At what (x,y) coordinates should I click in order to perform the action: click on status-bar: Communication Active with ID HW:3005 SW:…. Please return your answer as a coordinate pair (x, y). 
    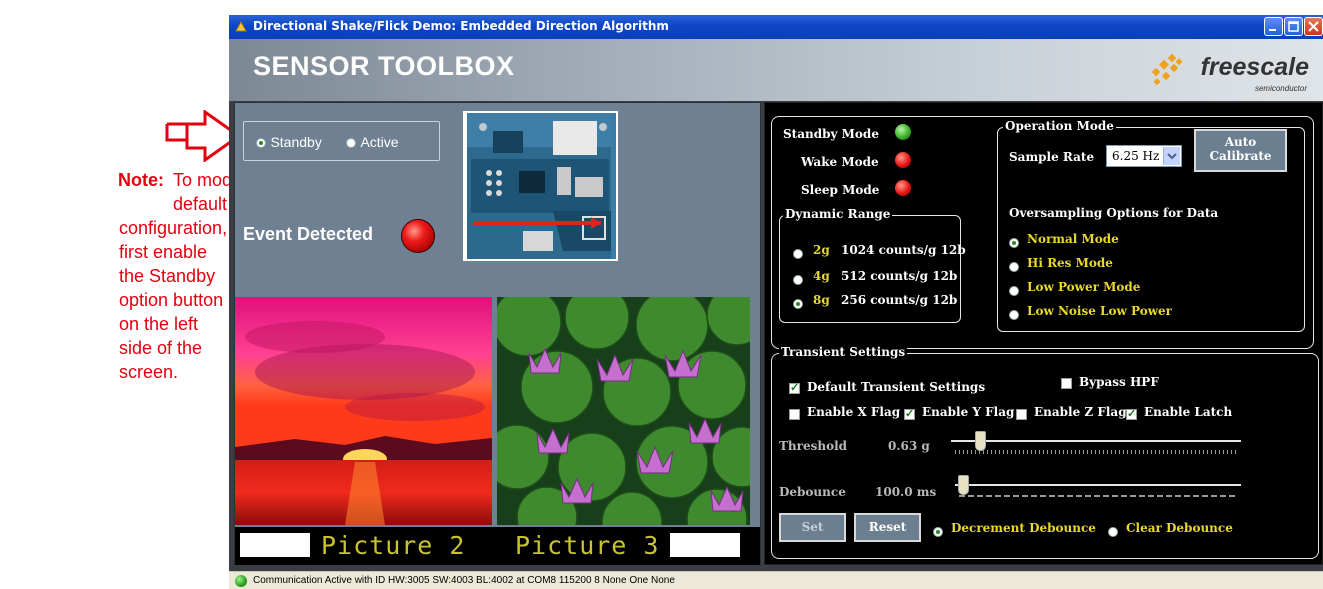
    Looking at the image, I should click on (776, 580).